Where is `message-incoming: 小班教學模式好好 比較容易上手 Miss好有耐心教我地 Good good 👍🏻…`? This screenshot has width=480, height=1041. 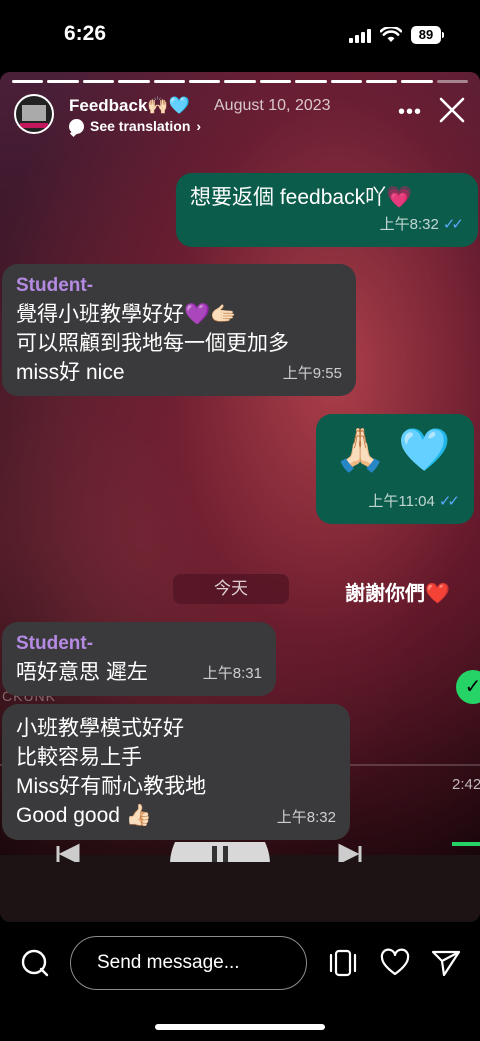 message-incoming: 小班教學模式好好 比較容易上手 Miss好有耐心教我地 Good good 👍🏻… is located at coordinates (176, 772).